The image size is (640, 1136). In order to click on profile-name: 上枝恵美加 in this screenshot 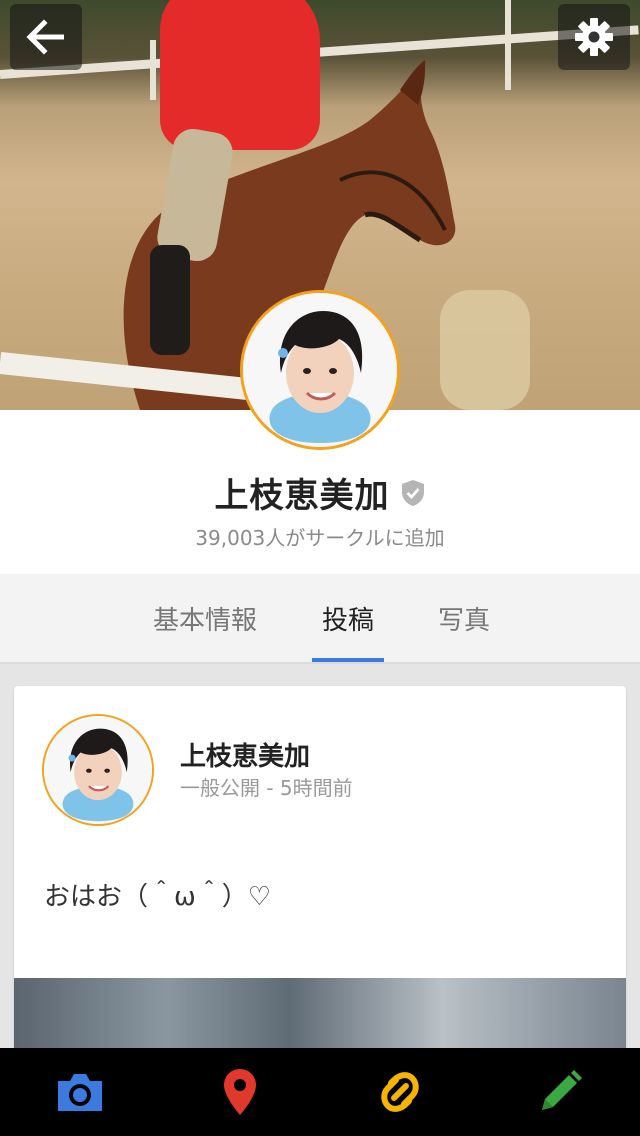, I will do `click(302, 496)`.